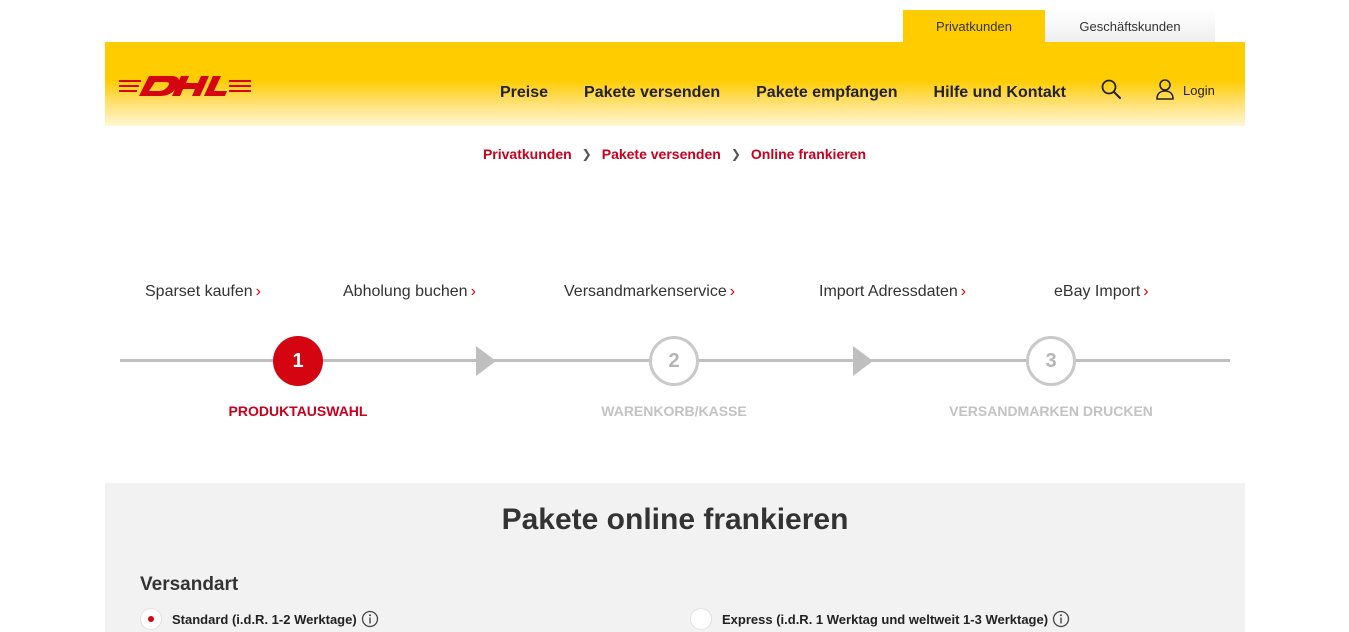 This screenshot has height=632, width=1349. What do you see at coordinates (298, 411) in the screenshot?
I see `step-1-label: PRODUKTAUSWAHL` at bounding box center [298, 411].